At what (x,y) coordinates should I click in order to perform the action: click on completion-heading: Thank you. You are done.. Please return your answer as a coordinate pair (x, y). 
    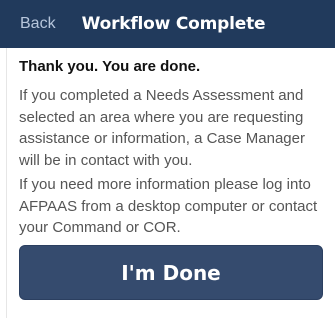
    Looking at the image, I should click on (110, 66).